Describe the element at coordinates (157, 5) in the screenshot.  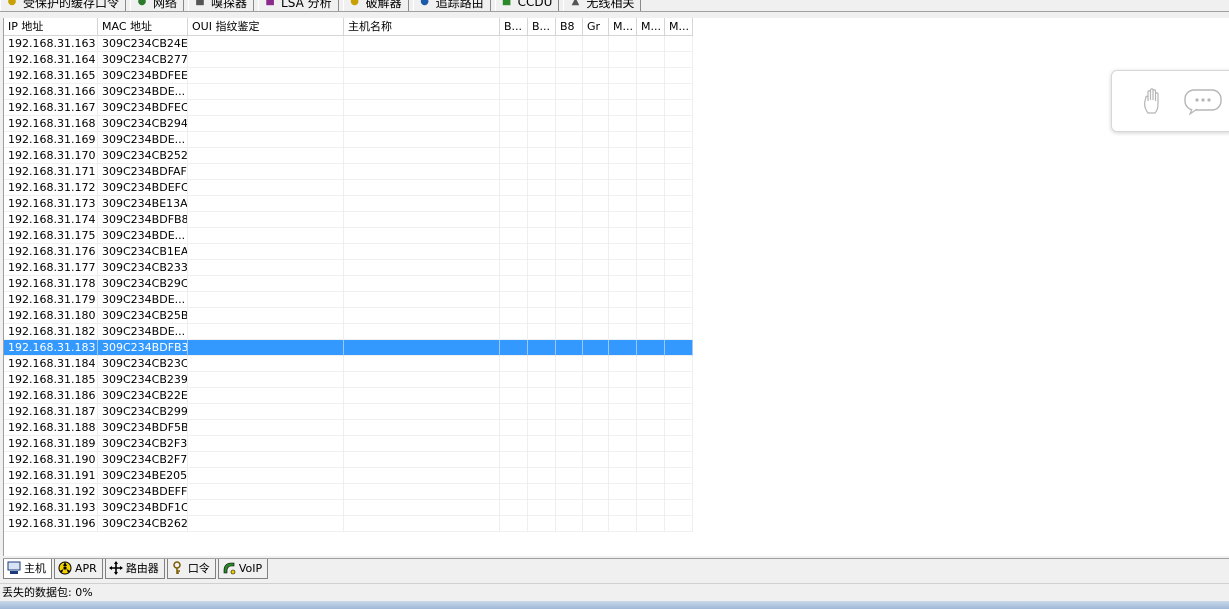
I see `tab-network: ● 网络` at that location.